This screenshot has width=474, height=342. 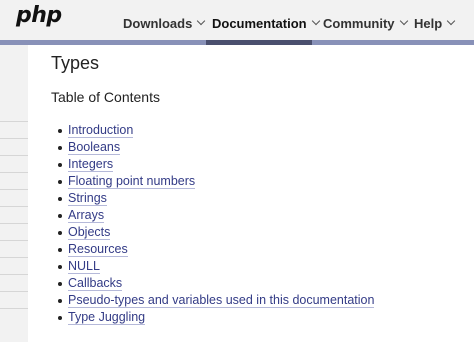 What do you see at coordinates (132, 181) in the screenshot?
I see `toc-link-floats: Floating point numbers` at bounding box center [132, 181].